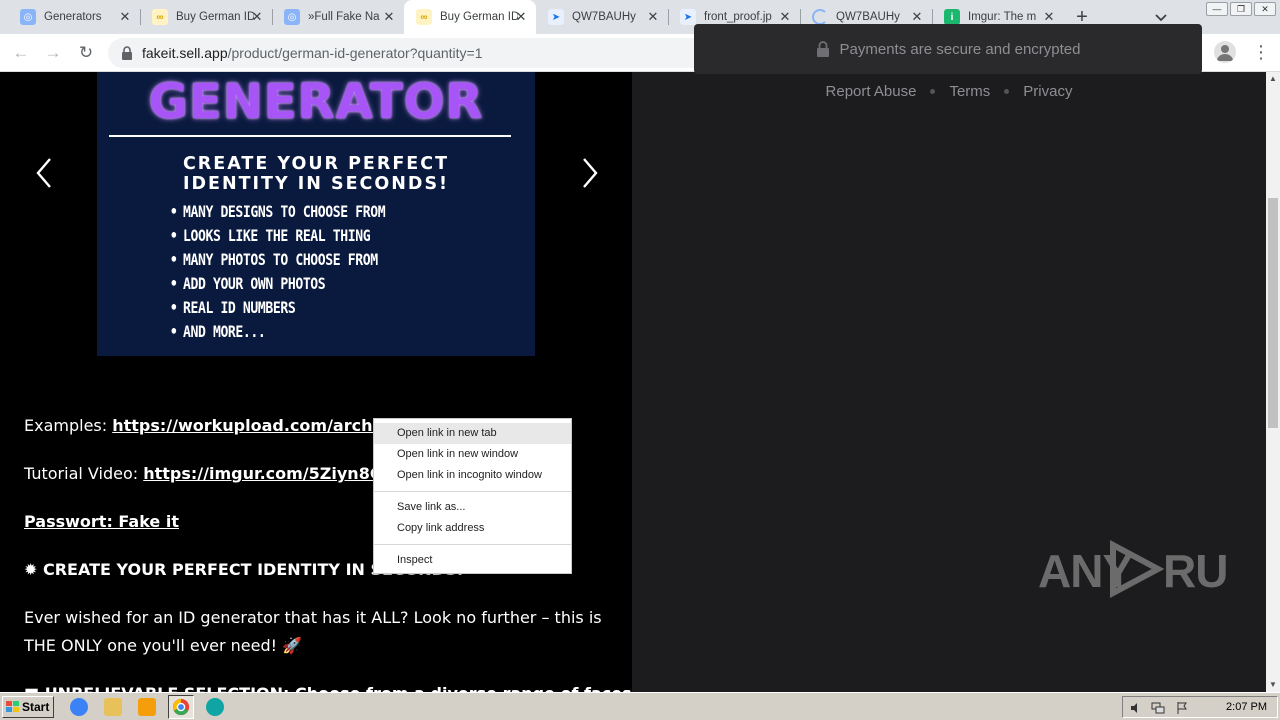 The height and width of the screenshot is (720, 1280). Describe the element at coordinates (1225, 52) in the screenshot. I see `profile-avatar-icon` at that location.